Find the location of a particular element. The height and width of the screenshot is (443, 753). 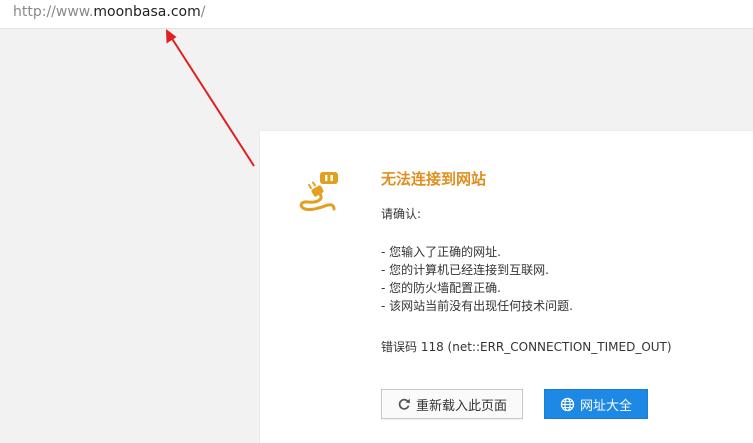

check-item: - 您输入了正确的网址. is located at coordinates (441, 252).